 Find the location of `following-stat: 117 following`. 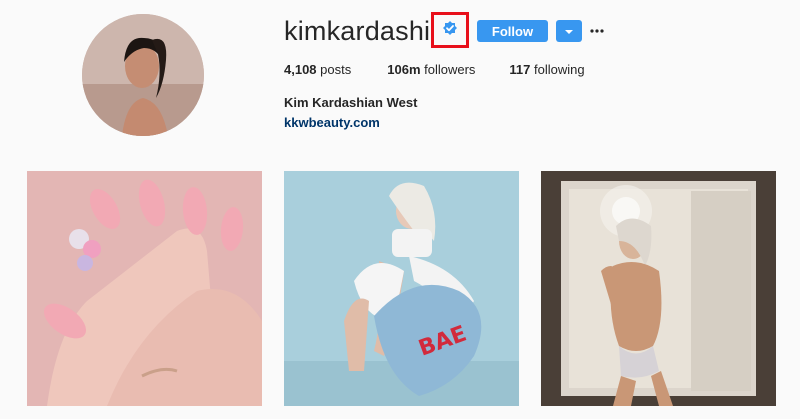

following-stat: 117 following is located at coordinates (546, 69).